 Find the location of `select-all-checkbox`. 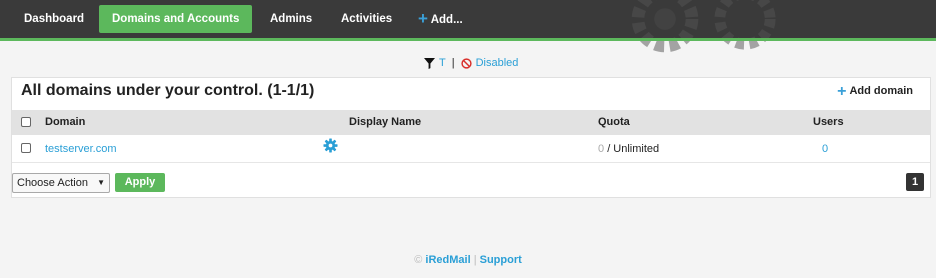

select-all-checkbox is located at coordinates (26, 122).